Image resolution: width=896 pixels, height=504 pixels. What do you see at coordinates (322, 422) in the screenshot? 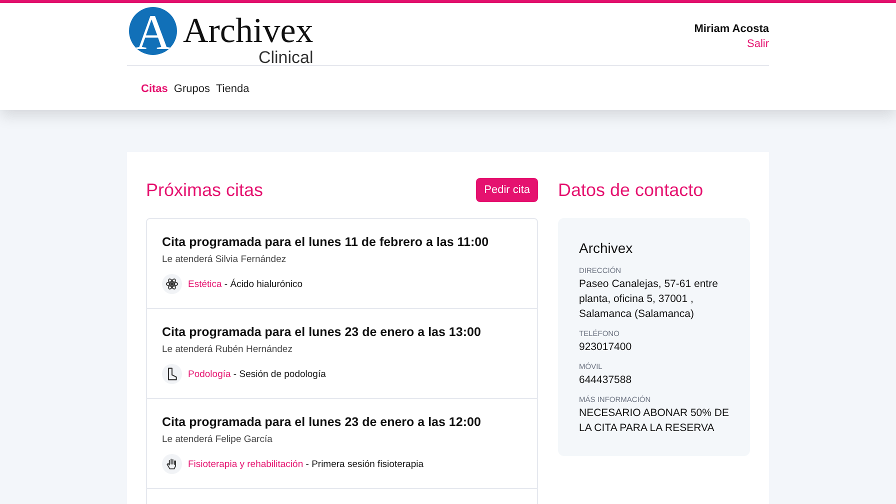
I see `appointment-title: Cita programada para el lunes 23 de enero a las 12:00` at bounding box center [322, 422].